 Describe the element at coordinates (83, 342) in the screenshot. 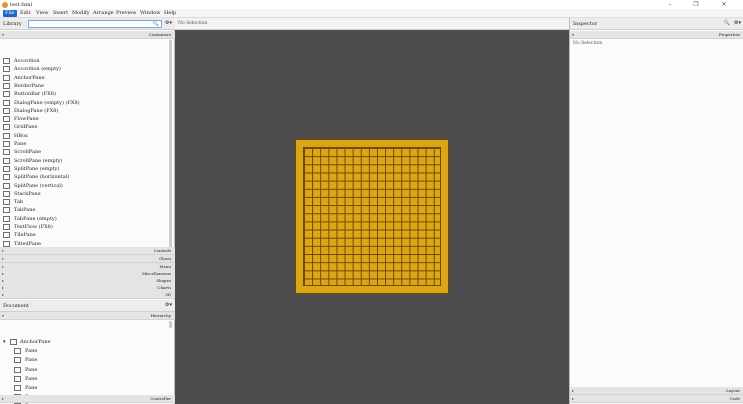

I see `hierarchy-root-item: ▾ AnchorPane` at that location.